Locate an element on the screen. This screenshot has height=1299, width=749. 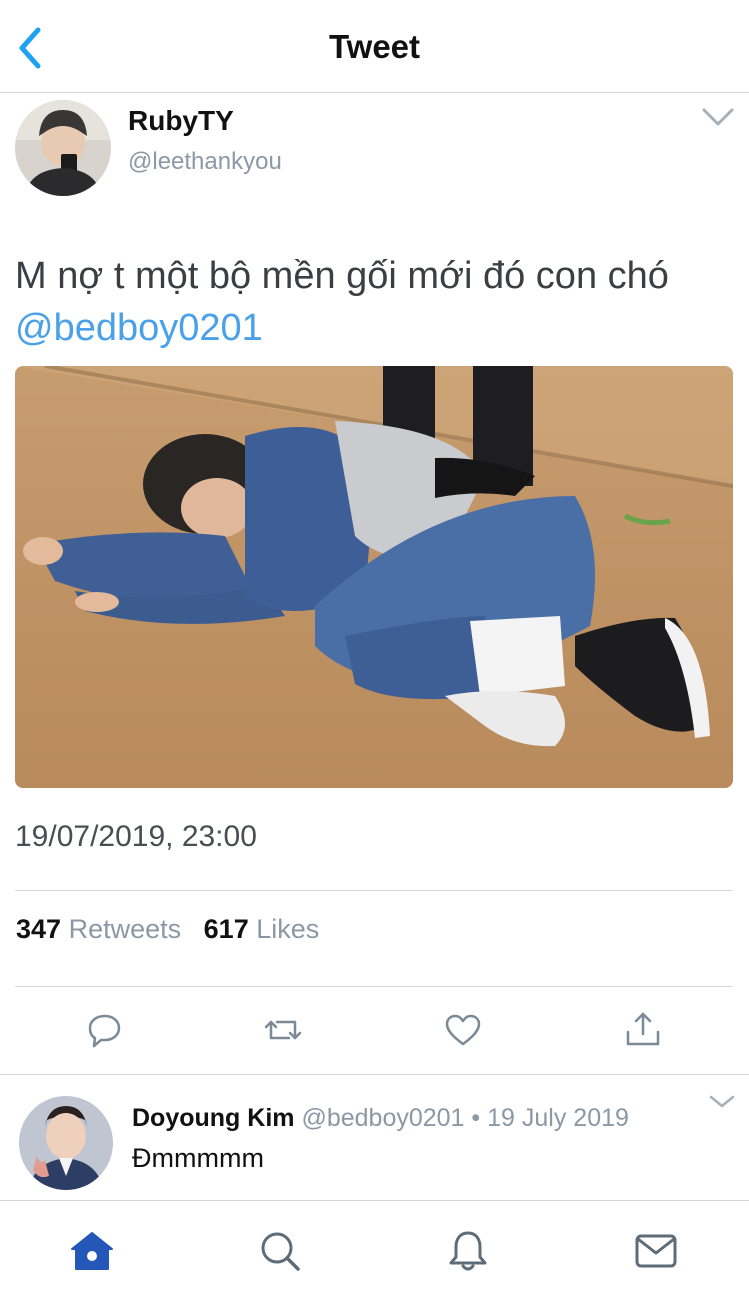
reply-author-handle: @bedboy0201 is located at coordinates (382, 1118).